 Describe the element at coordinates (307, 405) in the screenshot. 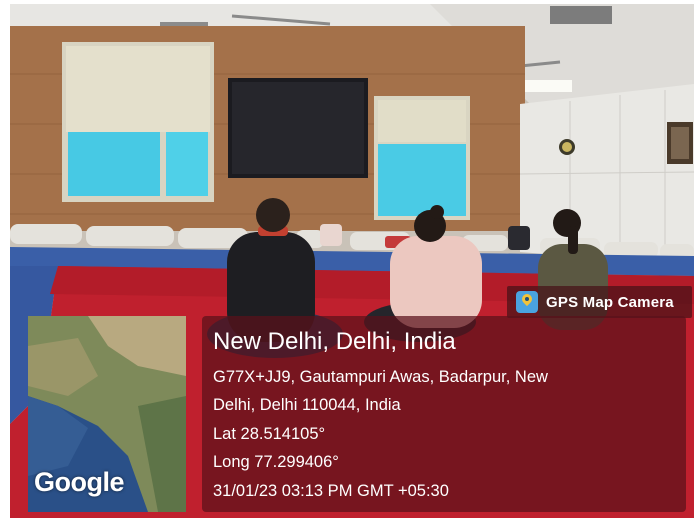

I see `address-line-2: Delhi, Delhi 110044, India` at that location.